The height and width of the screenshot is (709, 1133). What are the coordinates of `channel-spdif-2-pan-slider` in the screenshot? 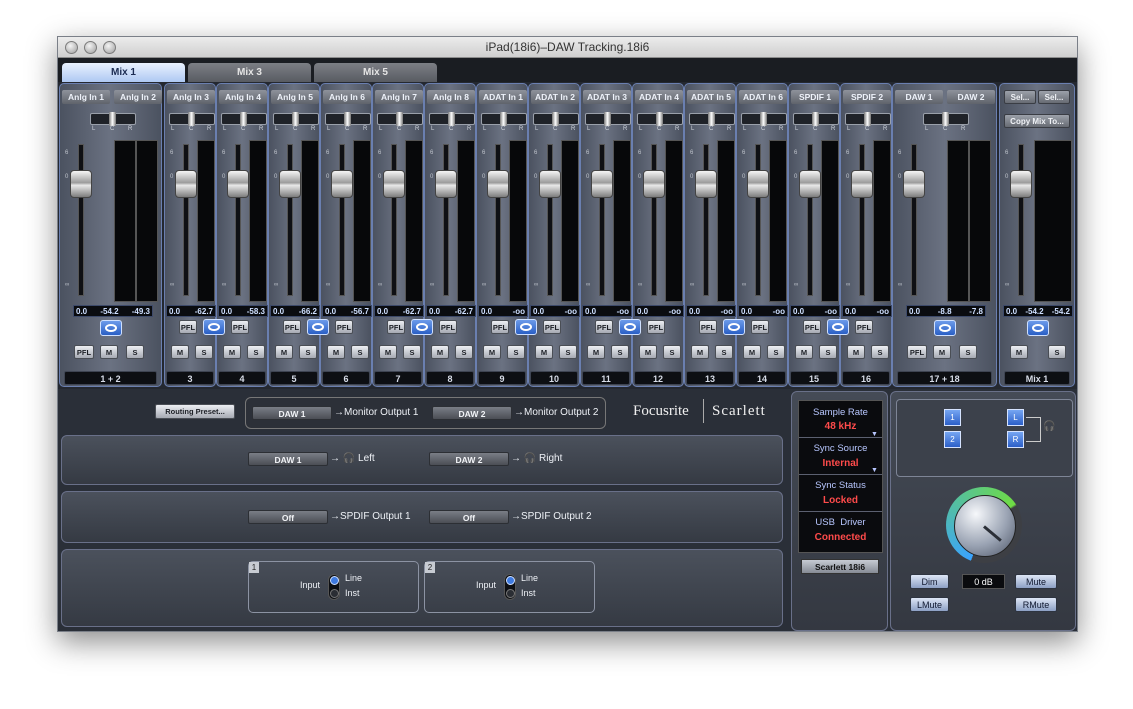 It's located at (868, 119).